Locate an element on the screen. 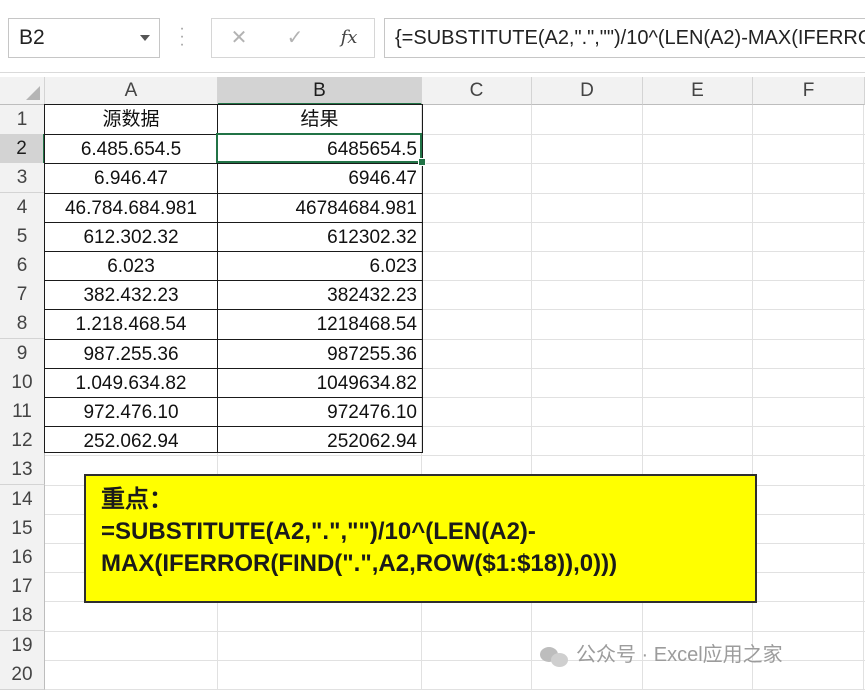 The height and width of the screenshot is (690, 865). cell-b9: 987255.36 is located at coordinates (319, 354).